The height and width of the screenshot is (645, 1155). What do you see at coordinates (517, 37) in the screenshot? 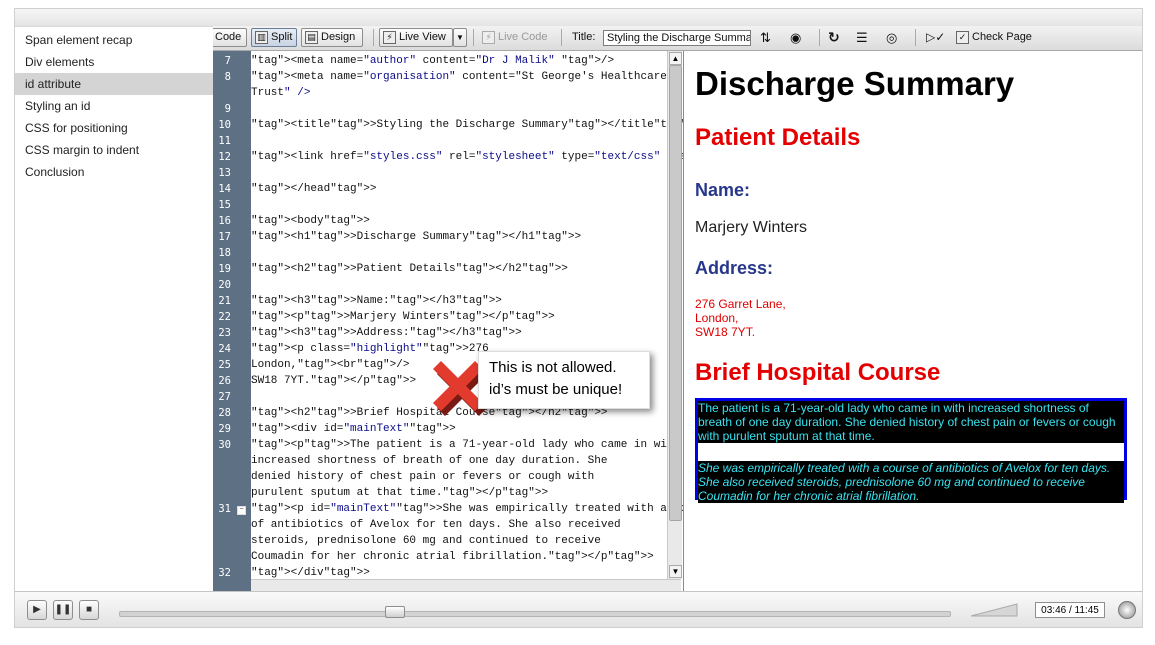
I see `live-code-button: ⚡ Live Code` at bounding box center [517, 37].